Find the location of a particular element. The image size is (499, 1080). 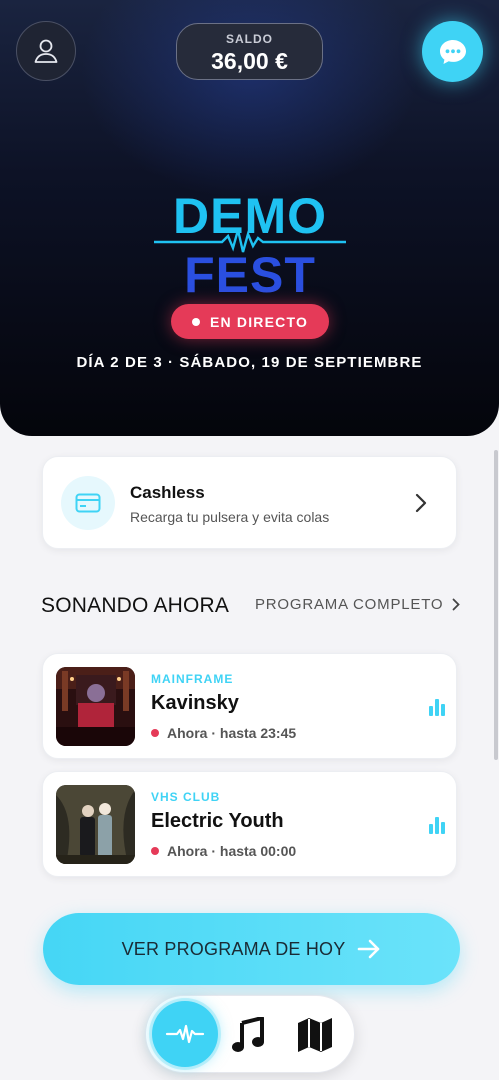

view-today-program-button: VER PROGRAMA DE HOY is located at coordinates (251, 949).